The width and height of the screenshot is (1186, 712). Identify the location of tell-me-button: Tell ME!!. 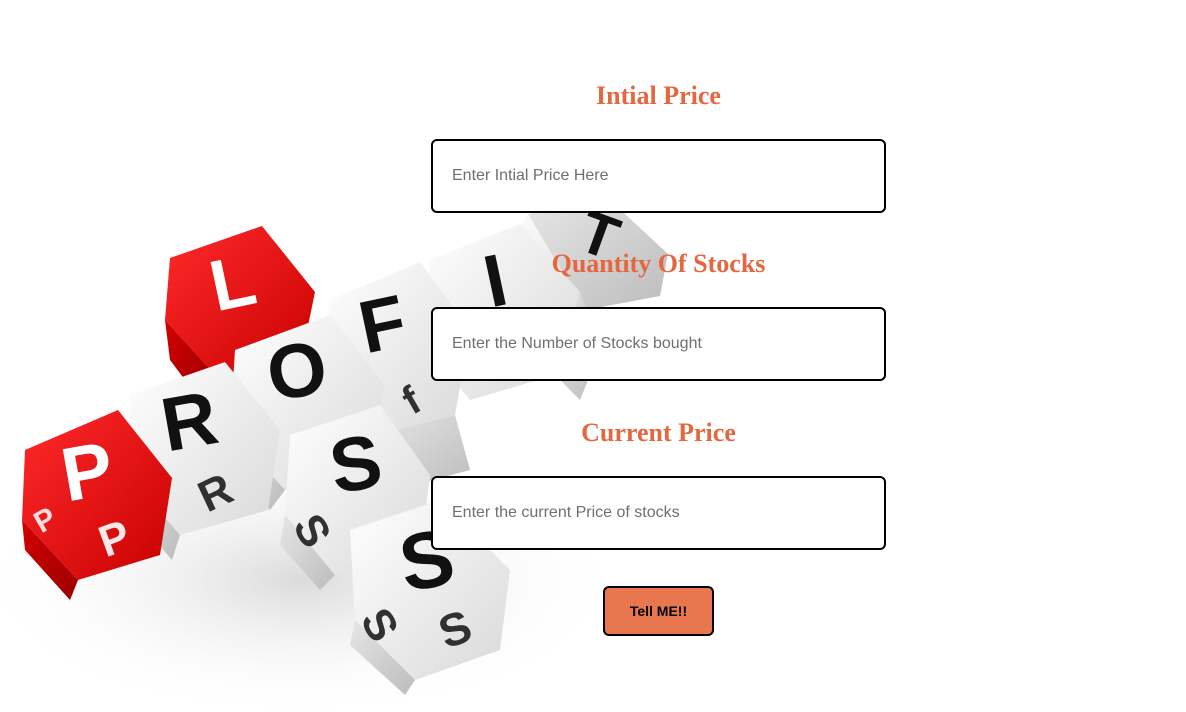
(658, 611).